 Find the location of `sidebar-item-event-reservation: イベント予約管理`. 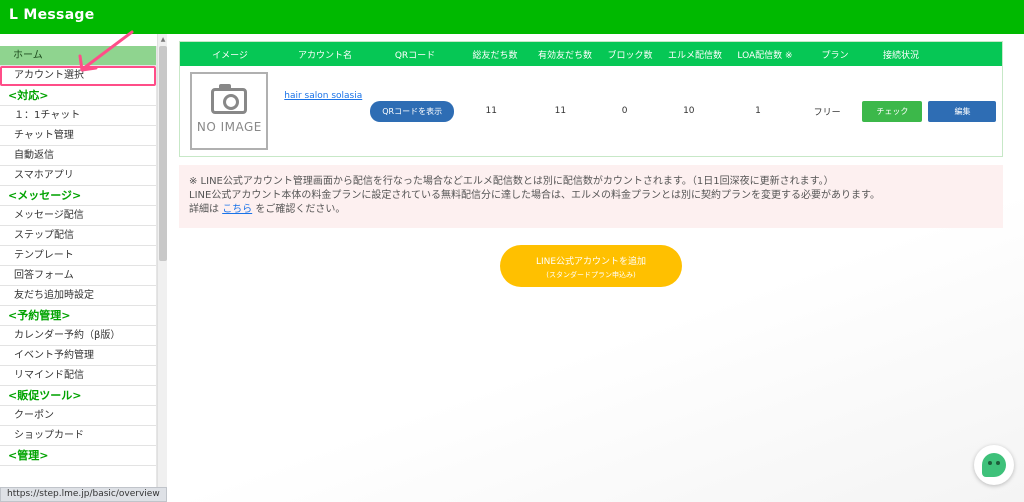

sidebar-item-event-reservation: イベント予約管理 is located at coordinates (78, 356).